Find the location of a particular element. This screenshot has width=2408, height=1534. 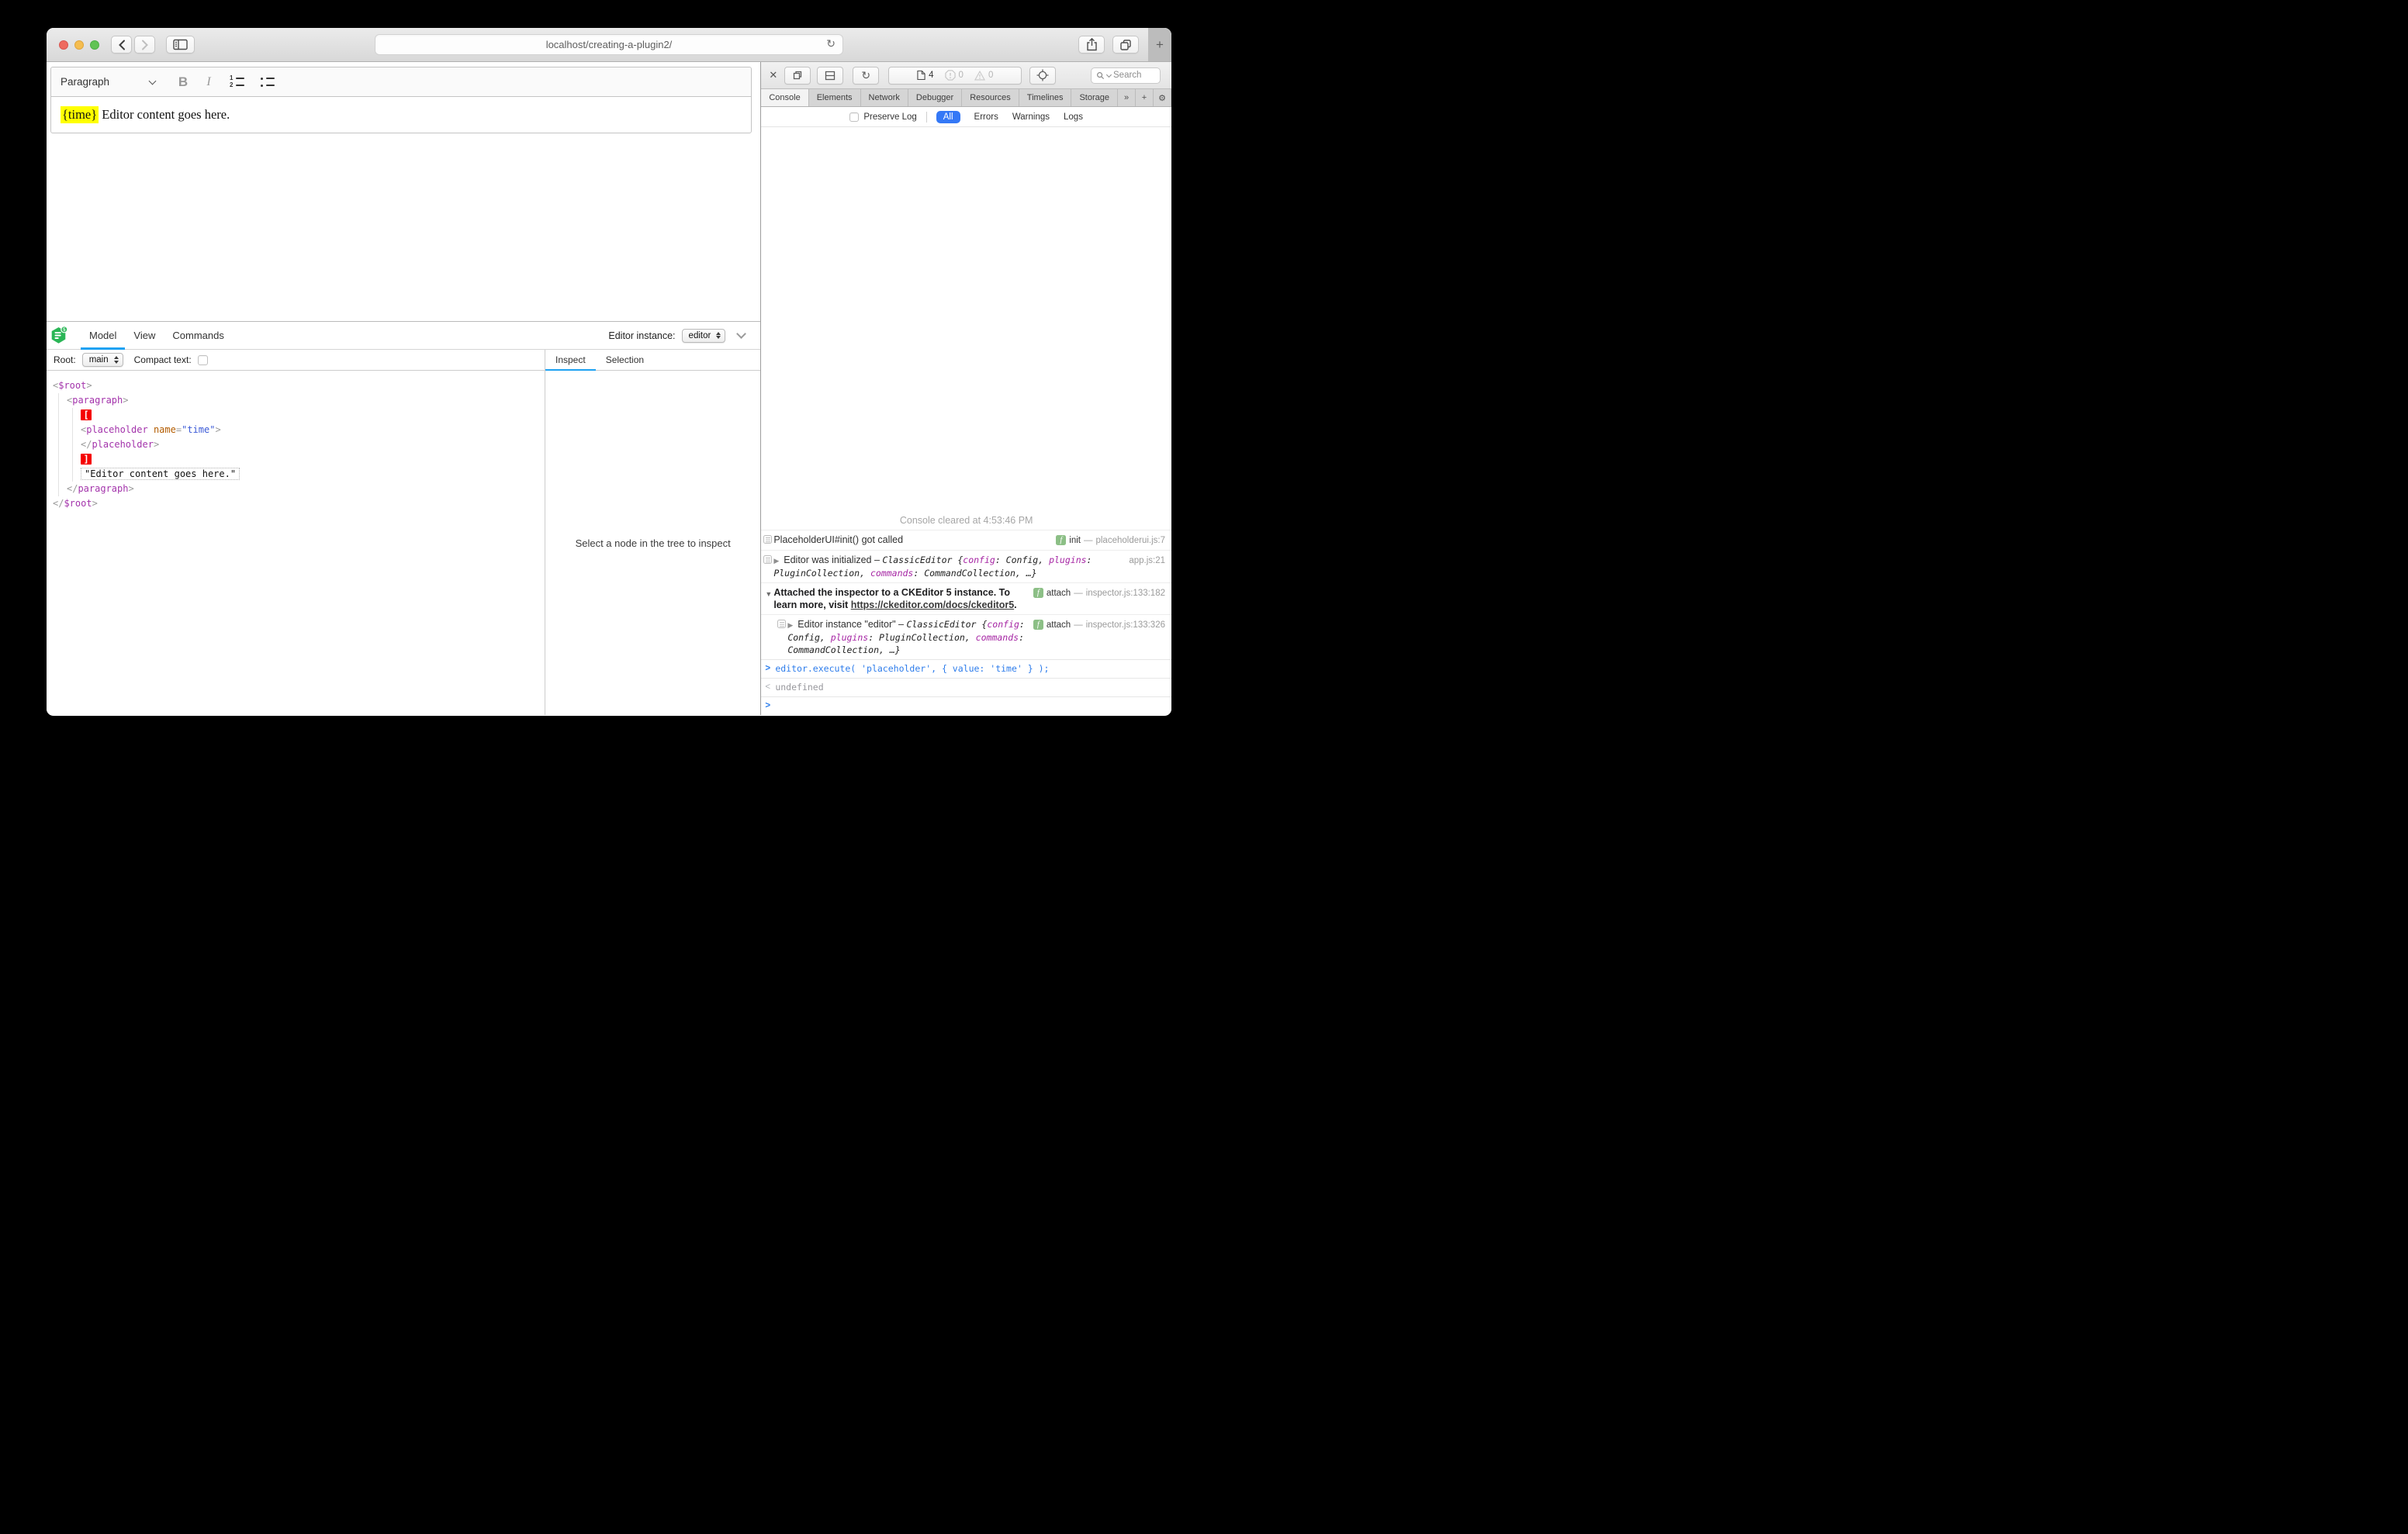

filter-pill-all: All is located at coordinates (948, 116).